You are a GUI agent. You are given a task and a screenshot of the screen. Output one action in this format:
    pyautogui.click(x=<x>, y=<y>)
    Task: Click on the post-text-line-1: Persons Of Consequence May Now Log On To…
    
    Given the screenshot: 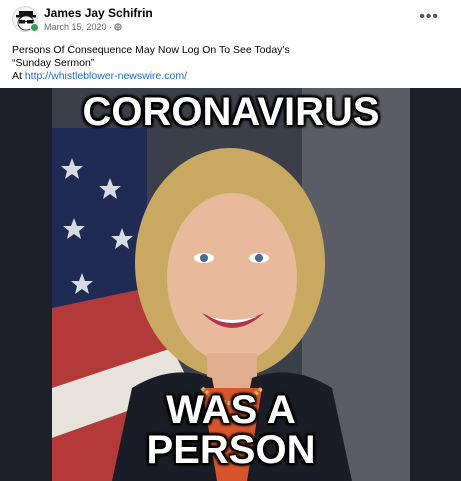 What is the action you would take?
    pyautogui.click(x=151, y=50)
    